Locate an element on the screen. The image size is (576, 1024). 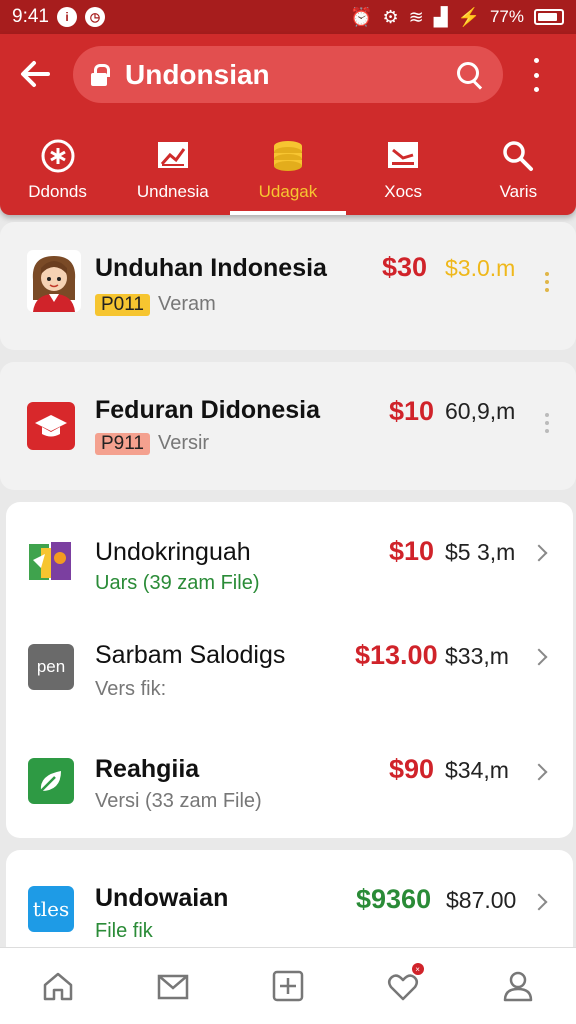
tab-label: Udagak is located at coordinates (288, 191).